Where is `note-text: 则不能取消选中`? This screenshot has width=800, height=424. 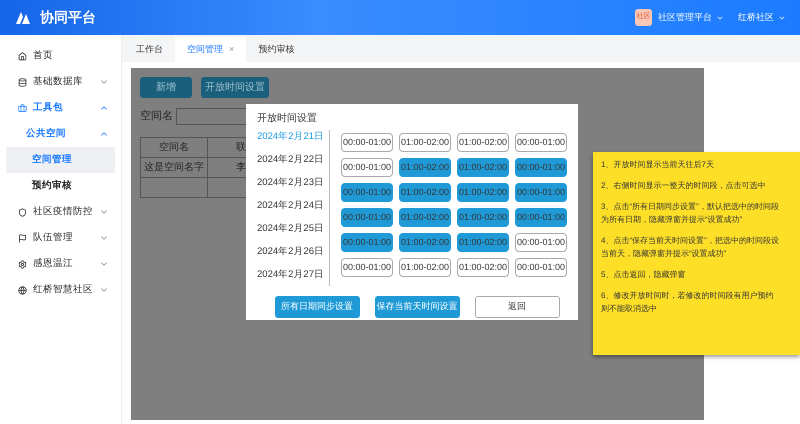 note-text: 则不能取消选中 is located at coordinates (629, 309).